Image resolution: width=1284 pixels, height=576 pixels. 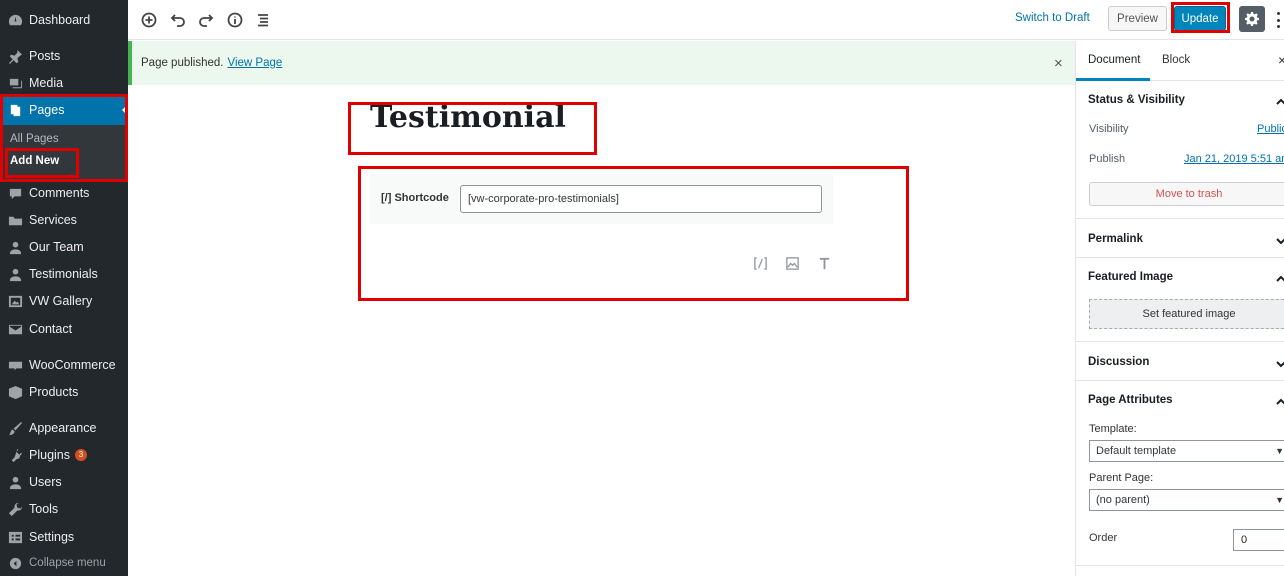 What do you see at coordinates (1130, 277) in the screenshot?
I see `featured-image-header: Featured Image` at bounding box center [1130, 277].